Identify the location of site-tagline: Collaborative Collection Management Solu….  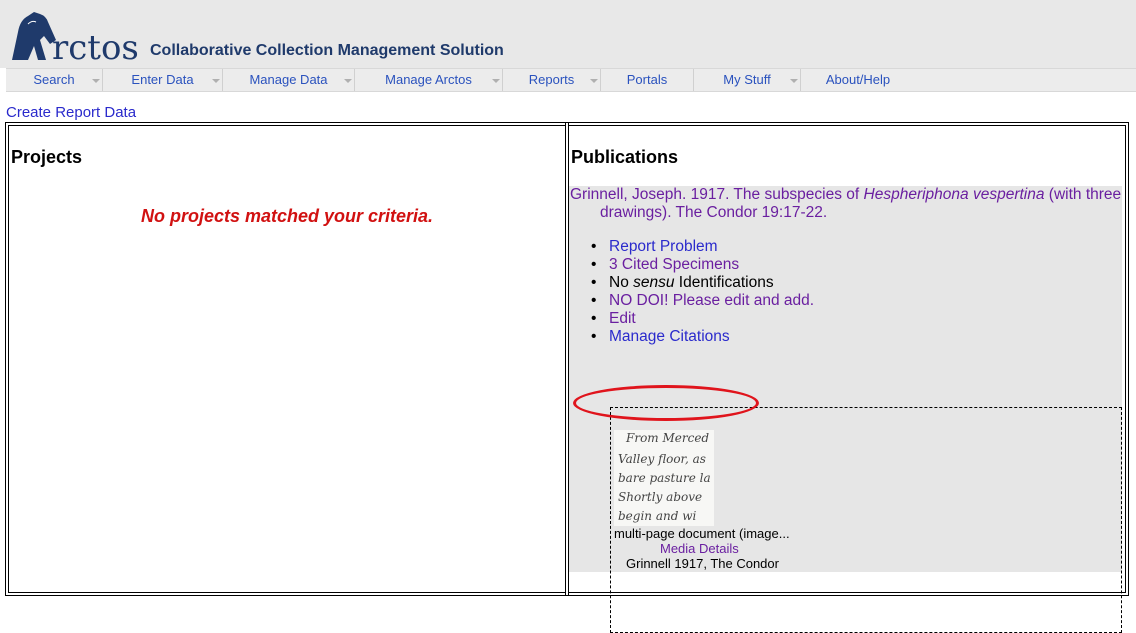
(327, 50).